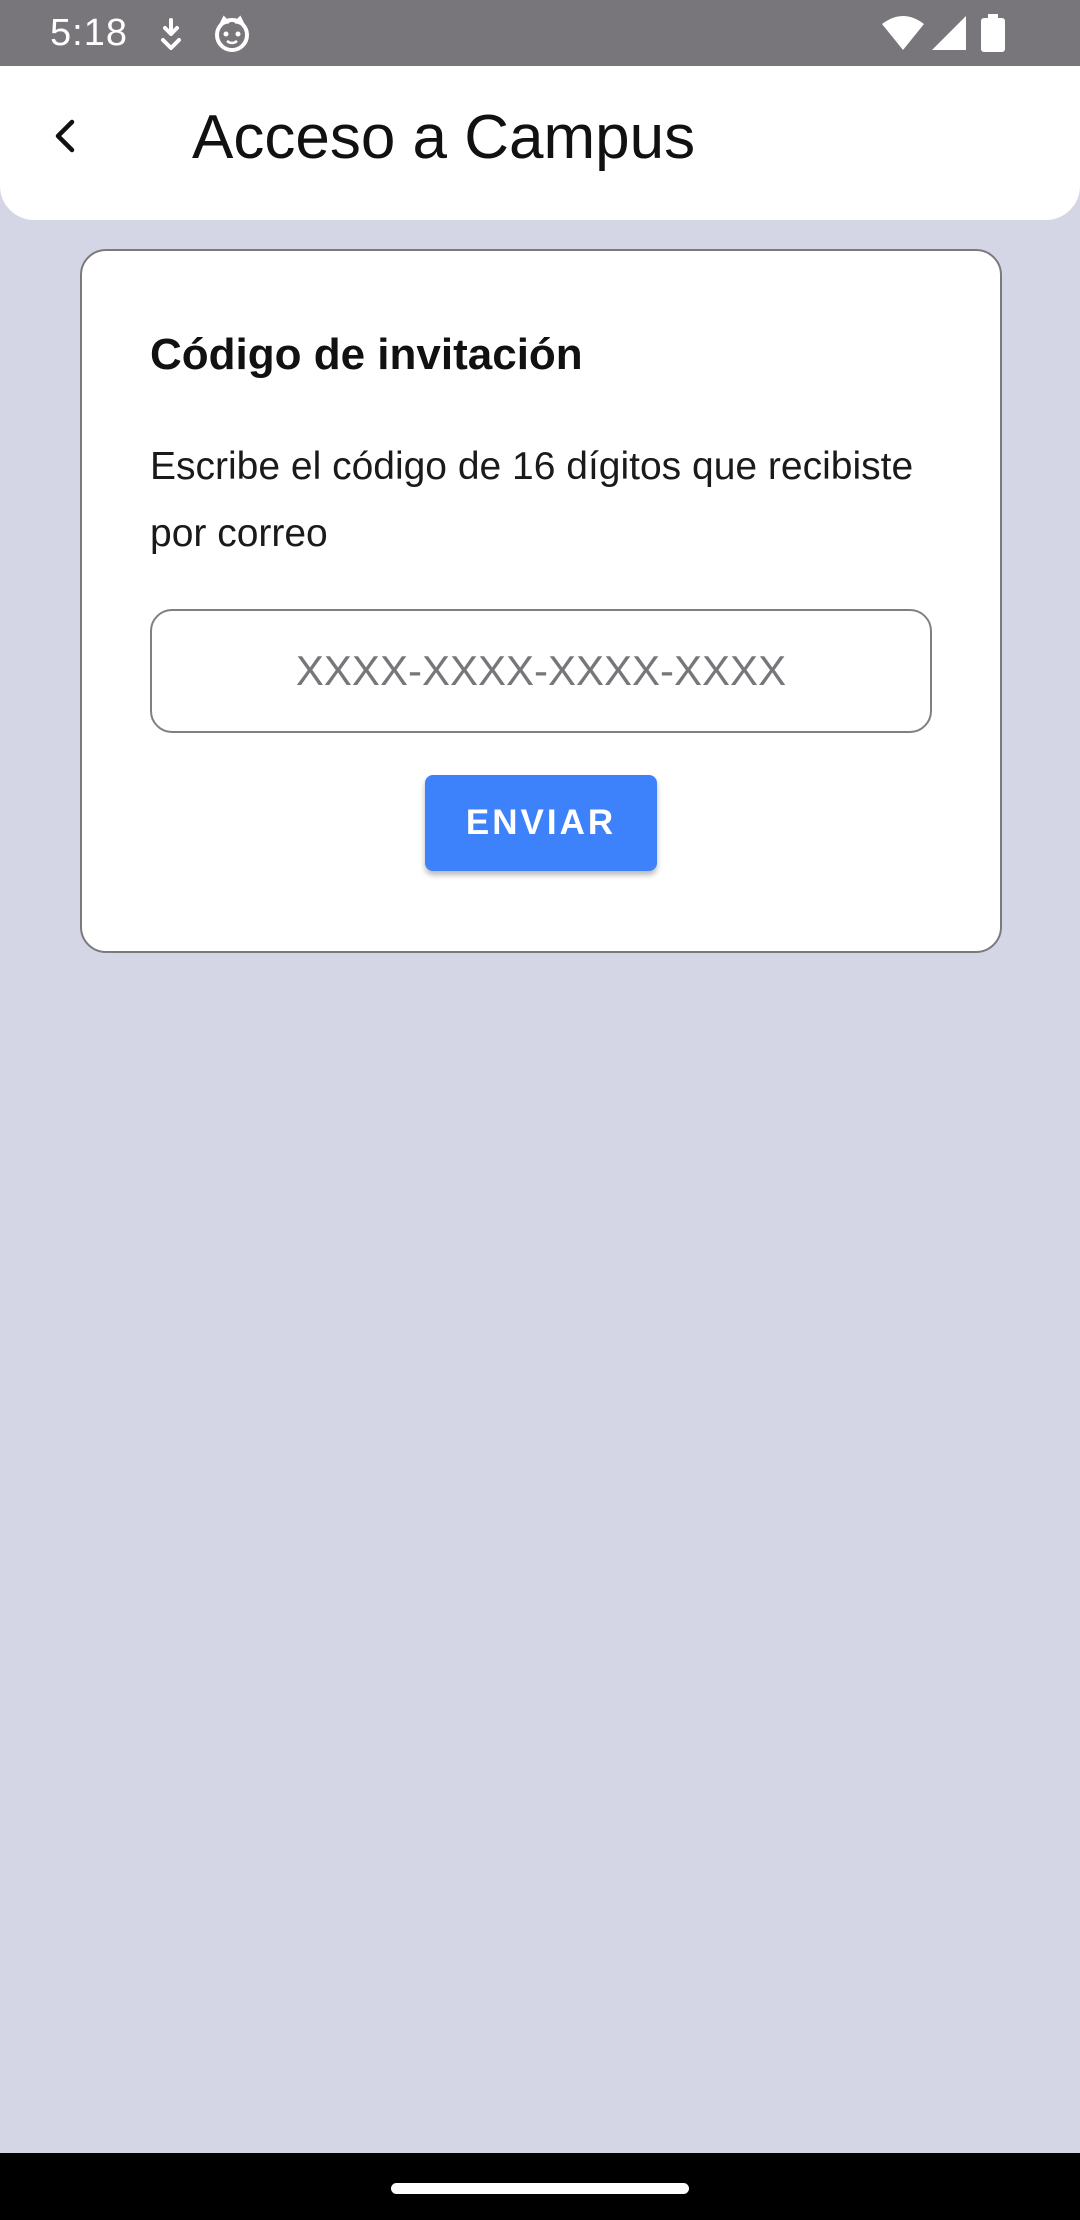  I want to click on status-bar: 5:18, so click(540, 33).